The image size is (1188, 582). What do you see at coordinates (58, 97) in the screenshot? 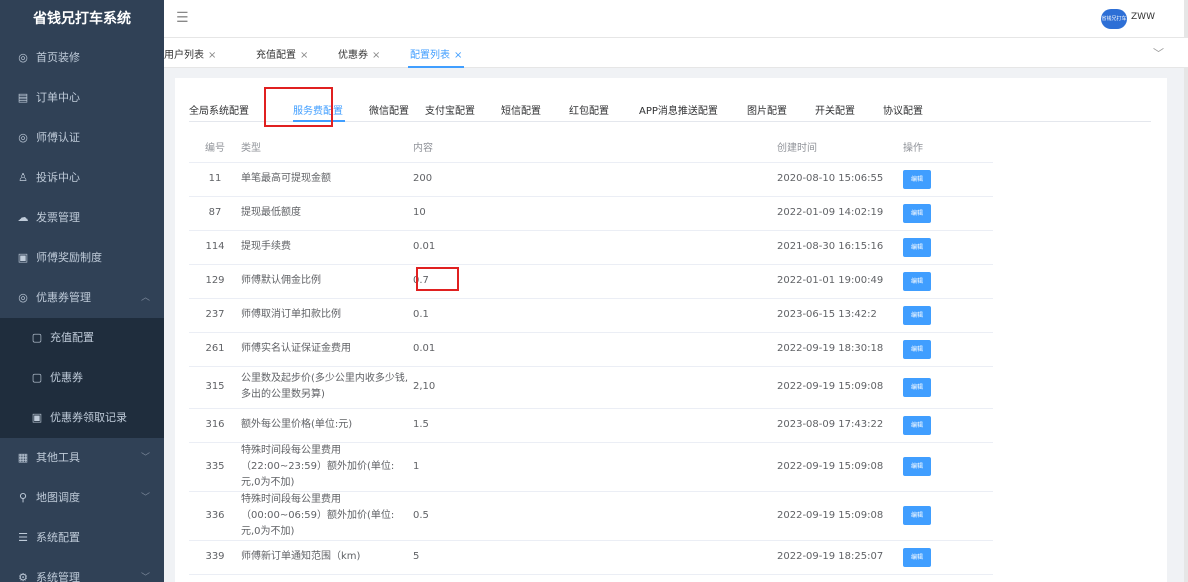
I see `sidebar-item-label: 订单中心` at bounding box center [58, 97].